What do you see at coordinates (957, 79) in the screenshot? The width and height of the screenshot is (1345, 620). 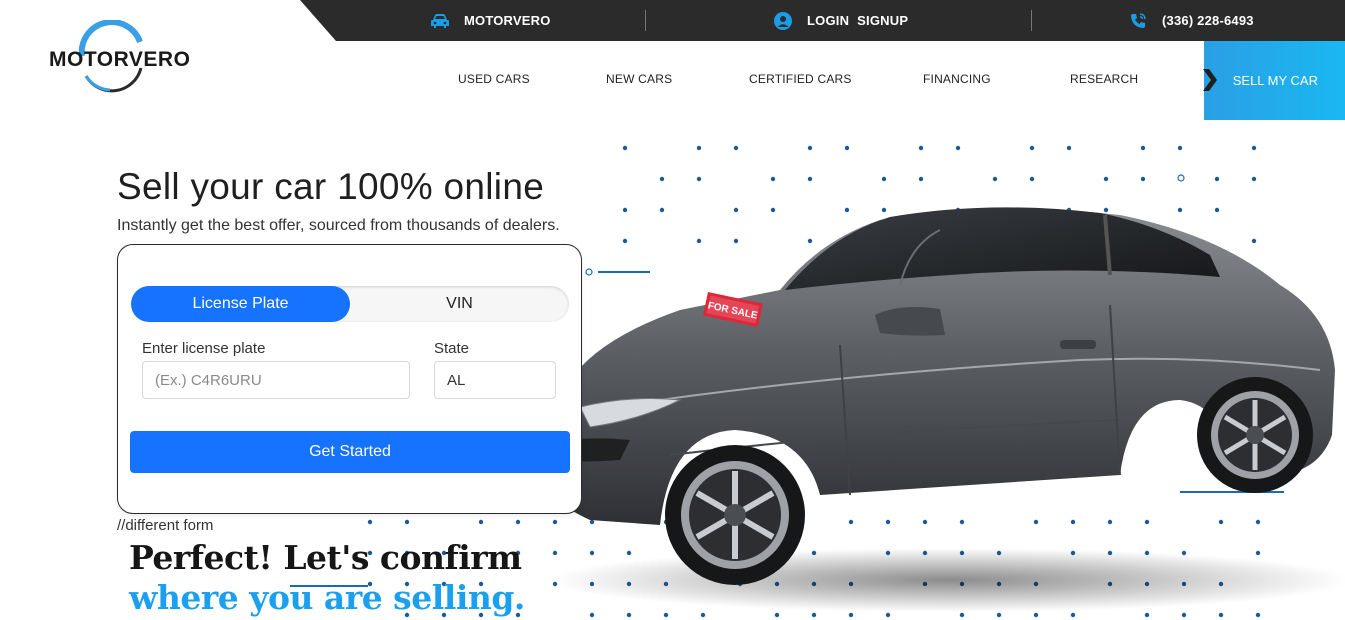 I see `nav-financing: FINANCING` at bounding box center [957, 79].